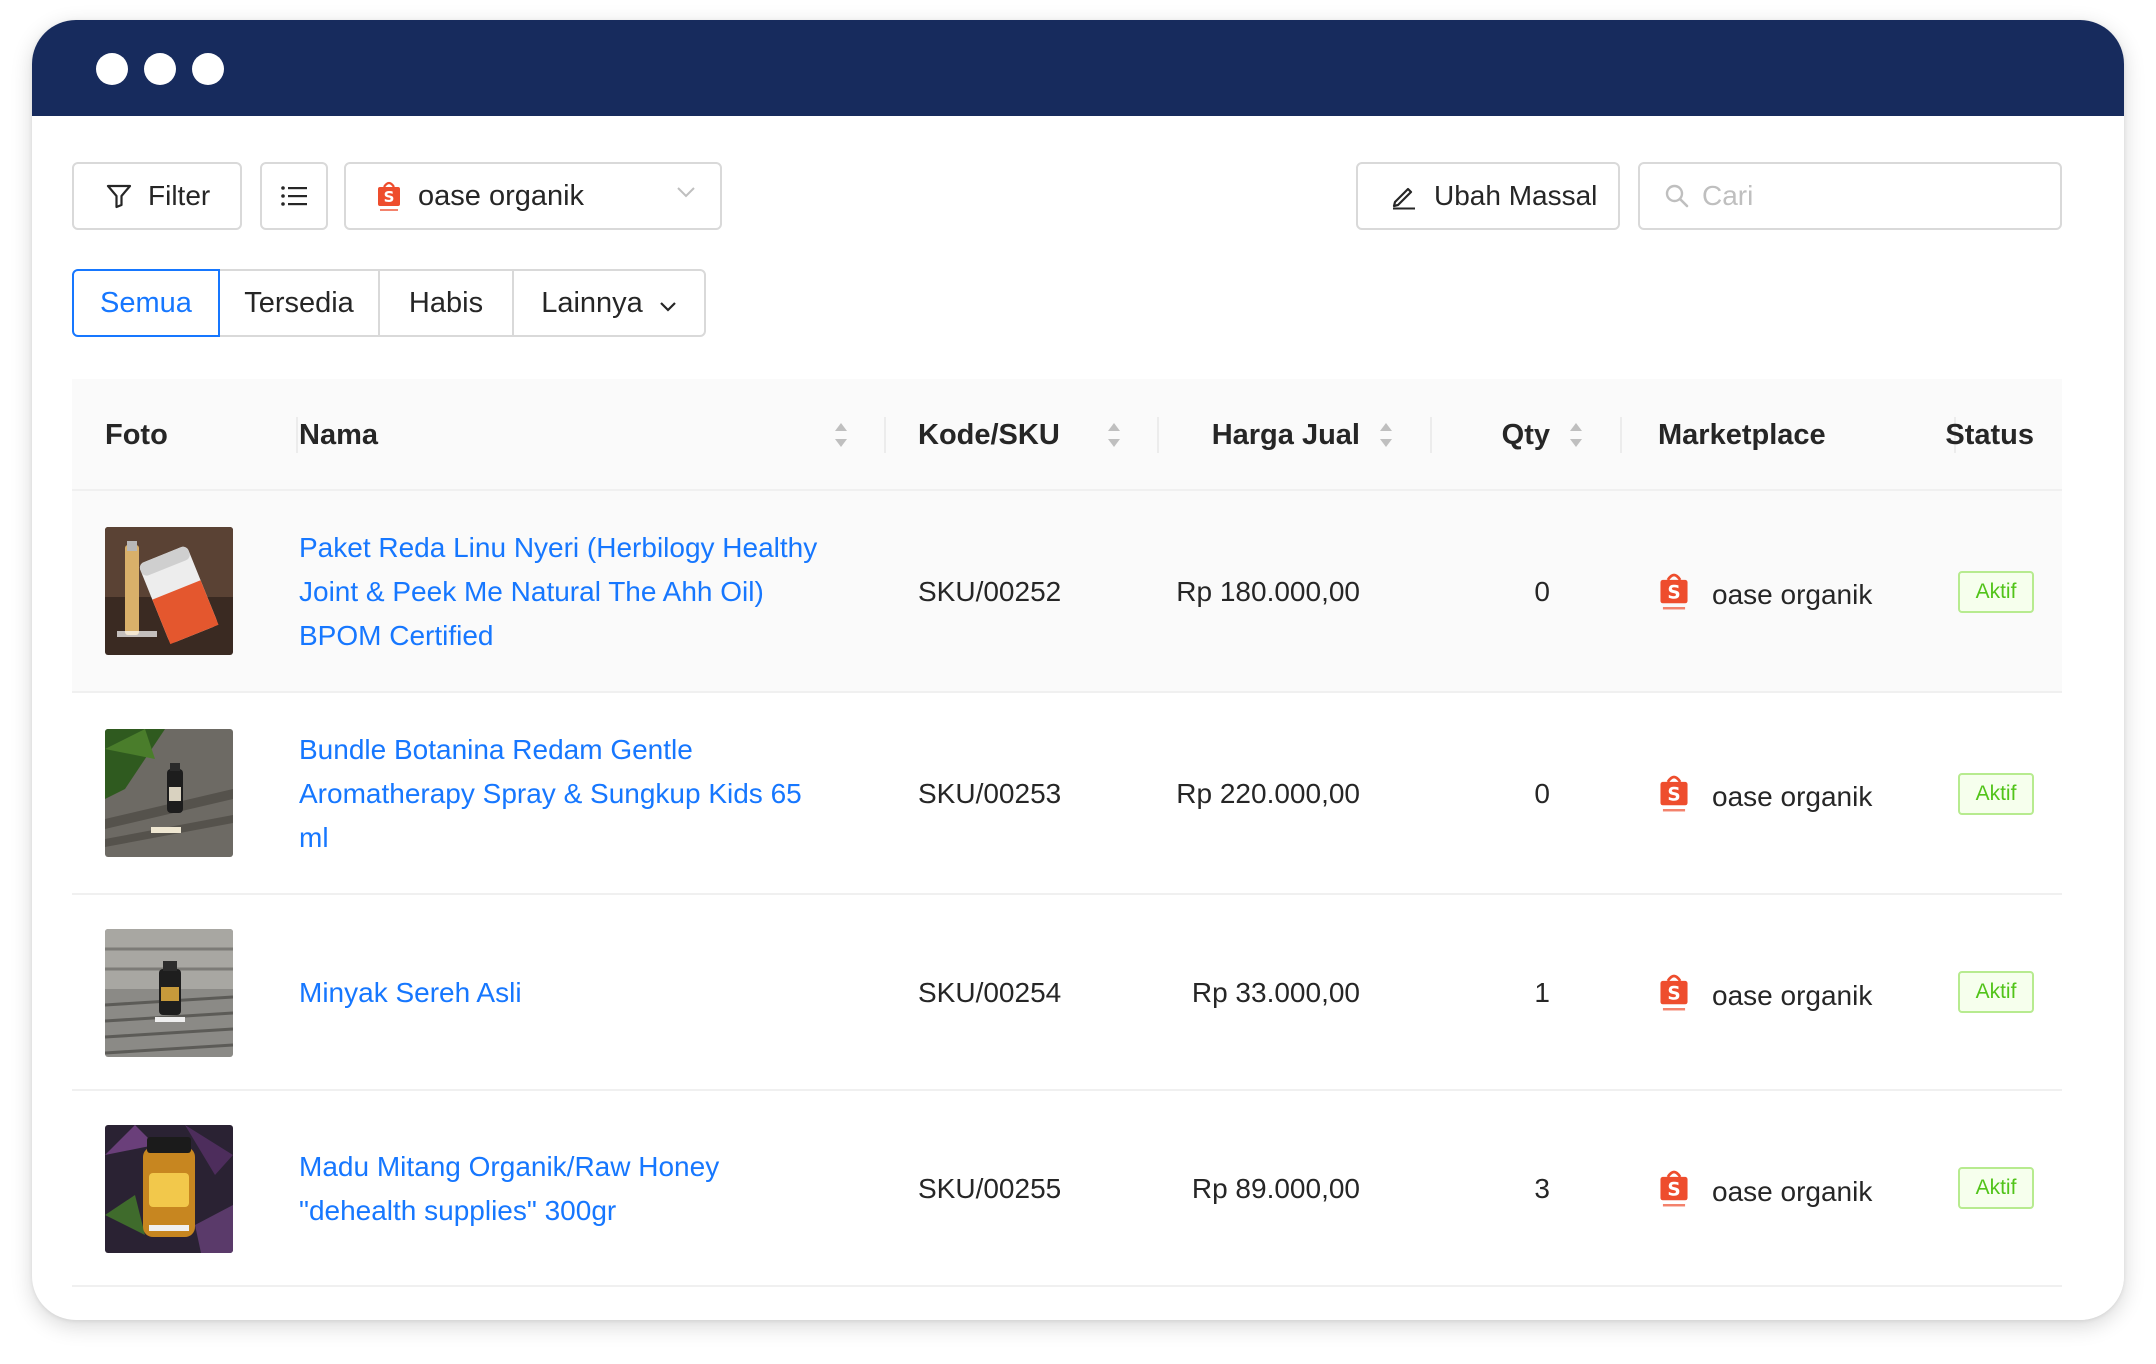 This screenshot has height=1364, width=2156. Describe the element at coordinates (1275, 992) in the screenshot. I see `product-price: Rp 33.000,00` at that location.